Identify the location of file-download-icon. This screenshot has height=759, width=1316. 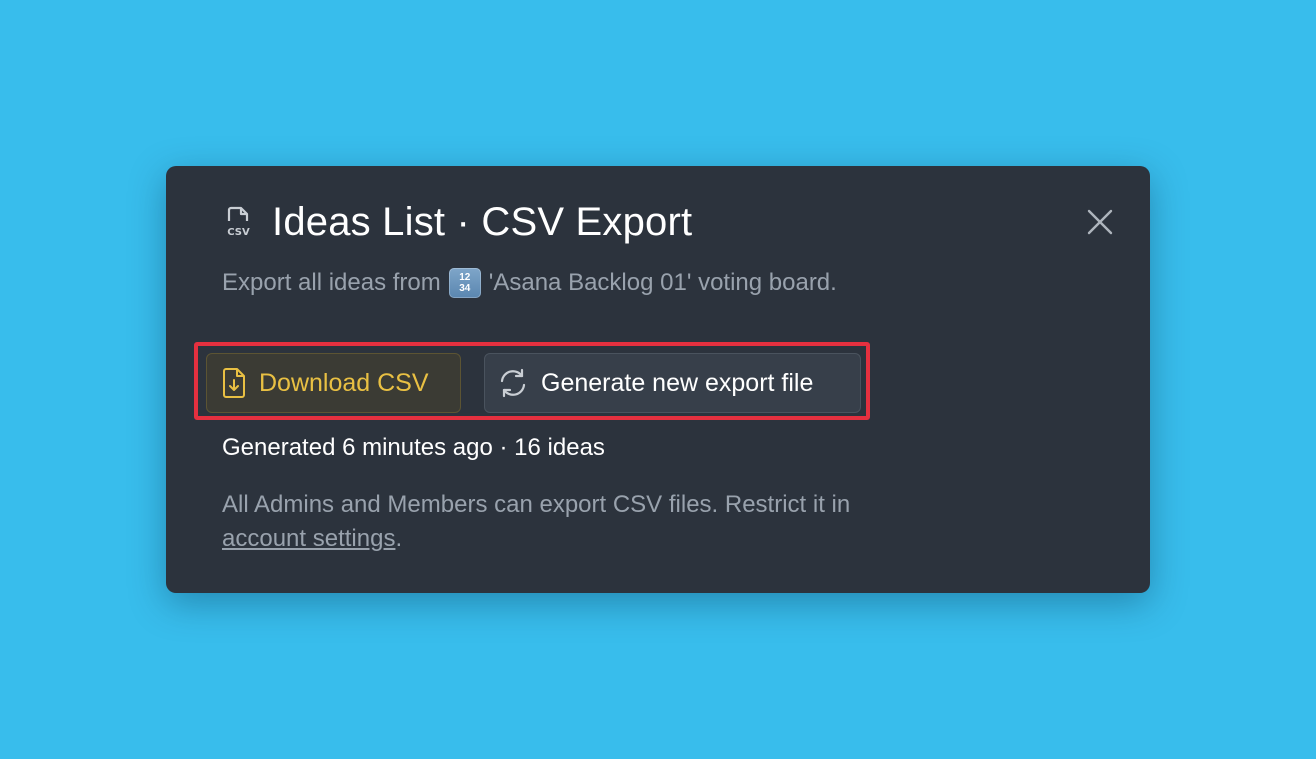
(234, 383).